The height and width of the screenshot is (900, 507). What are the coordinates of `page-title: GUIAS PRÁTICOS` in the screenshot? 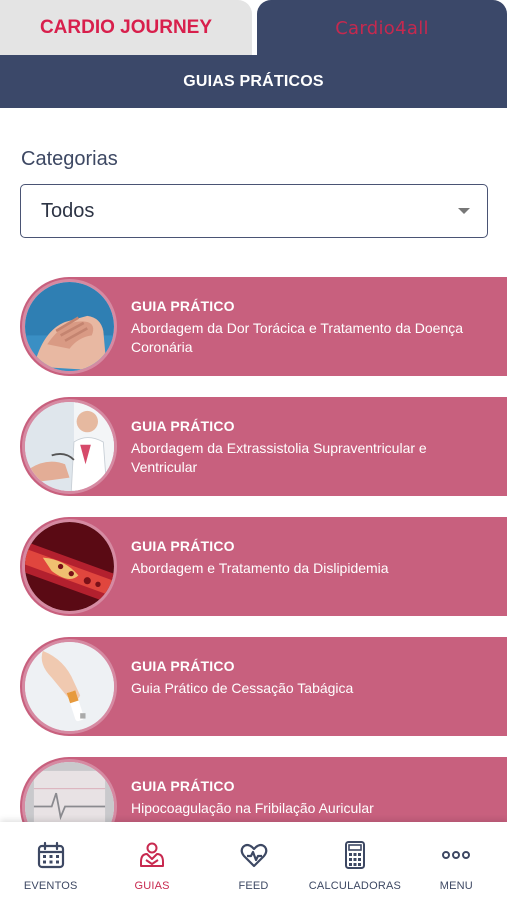 It's located at (253, 81).